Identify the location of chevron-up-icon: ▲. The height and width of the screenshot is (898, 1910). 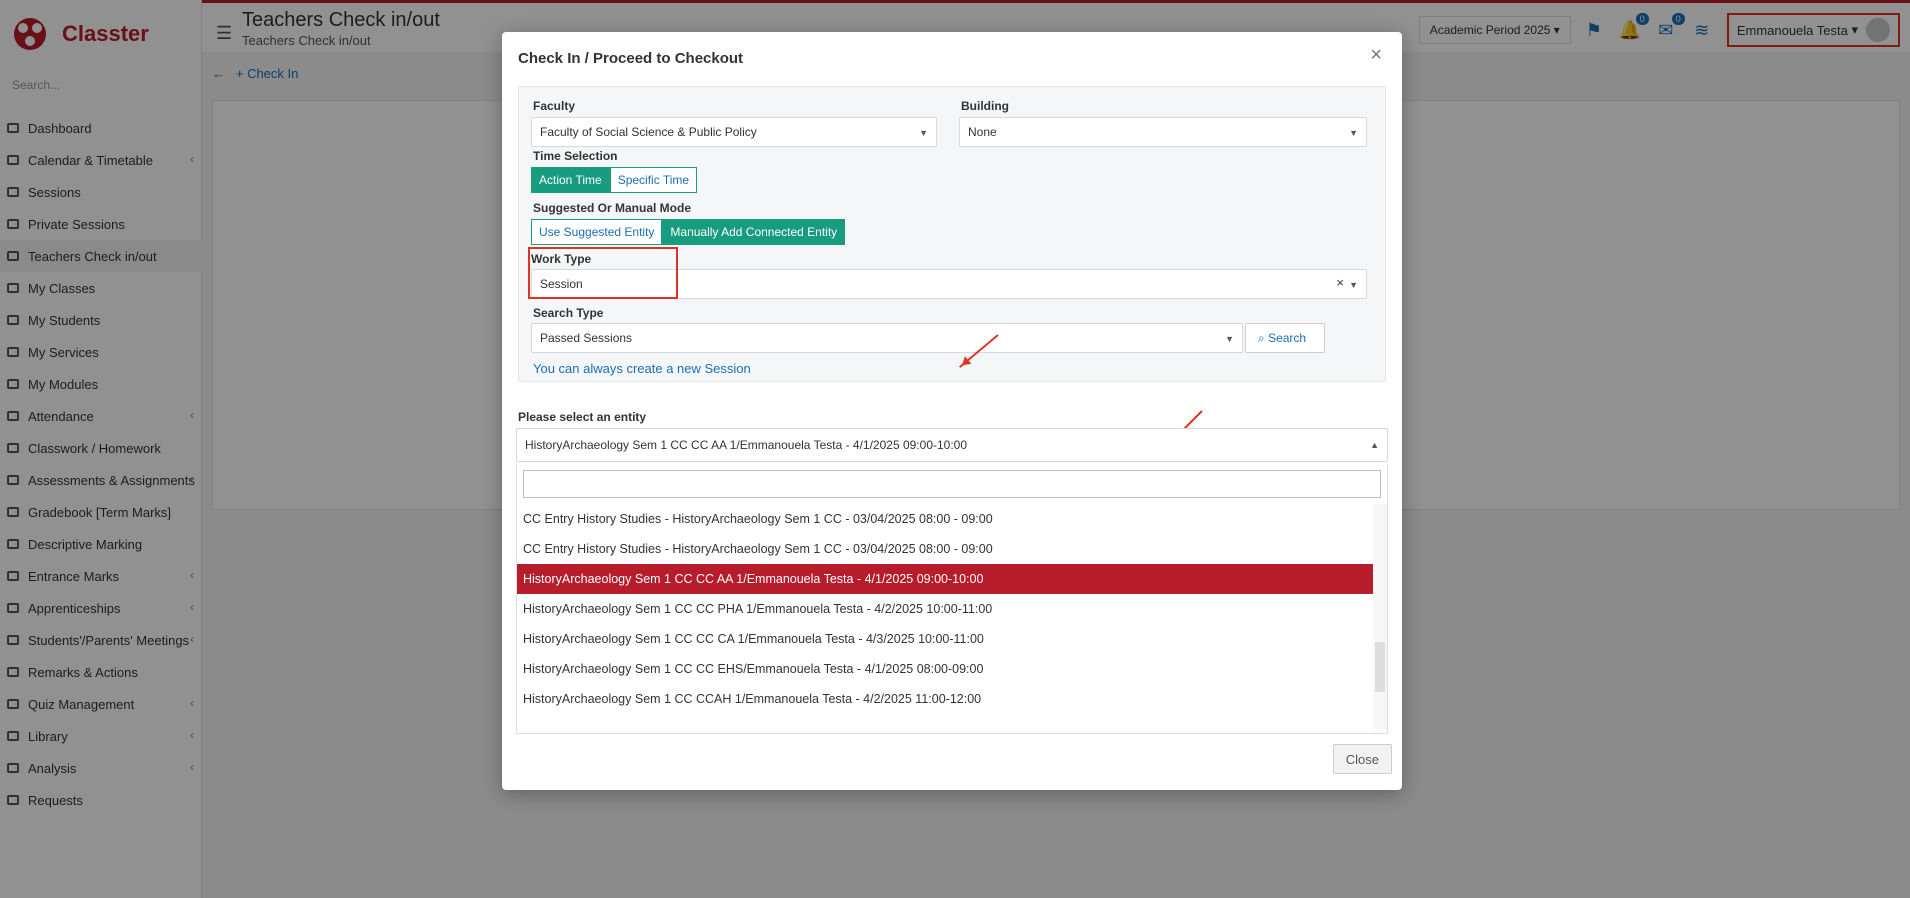
(1374, 445).